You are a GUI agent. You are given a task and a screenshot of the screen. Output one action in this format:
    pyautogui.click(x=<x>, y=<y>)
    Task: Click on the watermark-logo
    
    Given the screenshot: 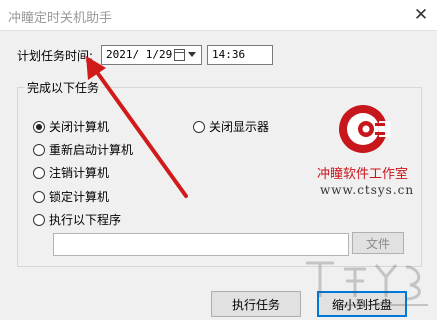 What is the action you would take?
    pyautogui.click(x=367, y=283)
    